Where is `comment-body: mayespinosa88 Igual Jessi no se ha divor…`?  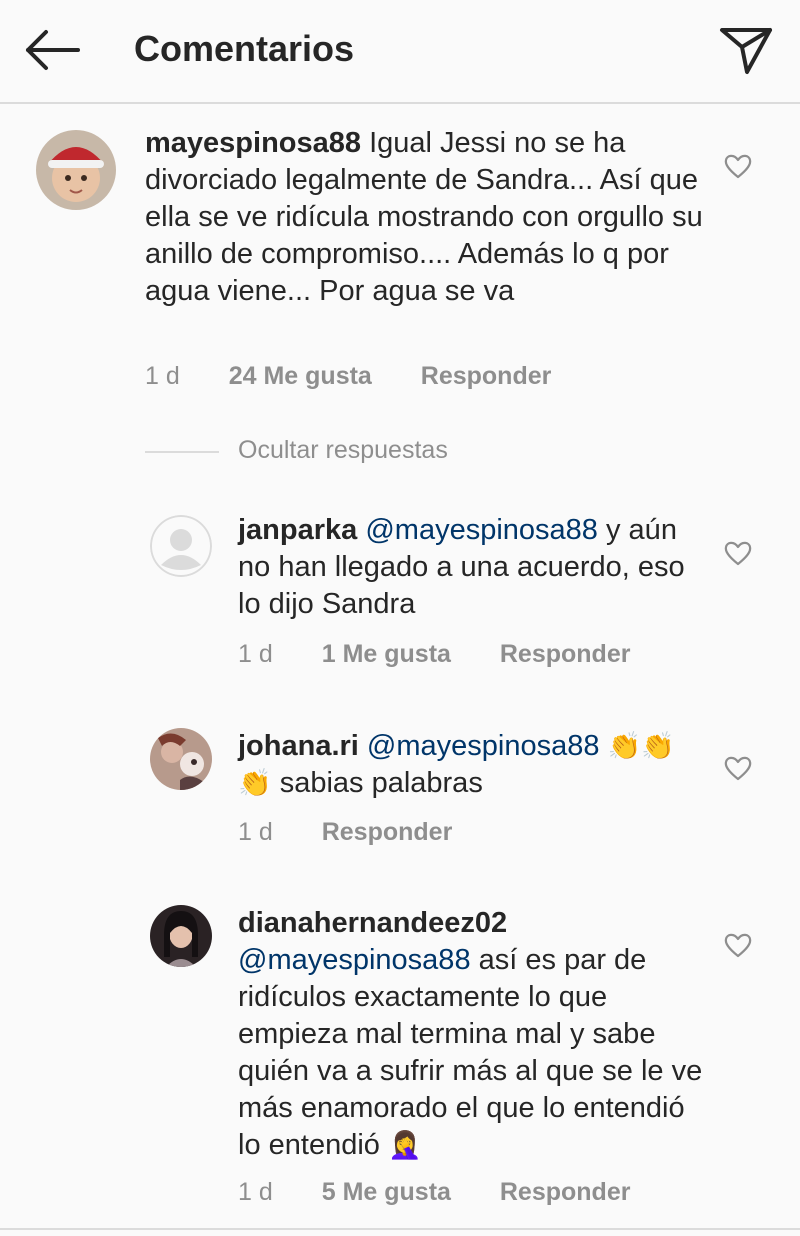 comment-body: mayespinosa88 Igual Jessi no se ha divor… is located at coordinates (425, 217).